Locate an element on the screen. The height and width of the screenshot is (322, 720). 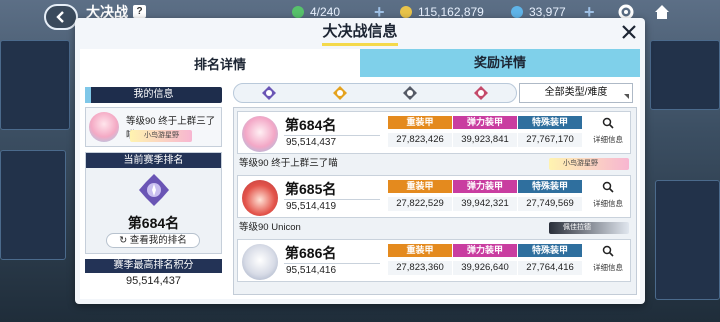
special-armor-value: 27,749,569 is located at coordinates (550, 204).